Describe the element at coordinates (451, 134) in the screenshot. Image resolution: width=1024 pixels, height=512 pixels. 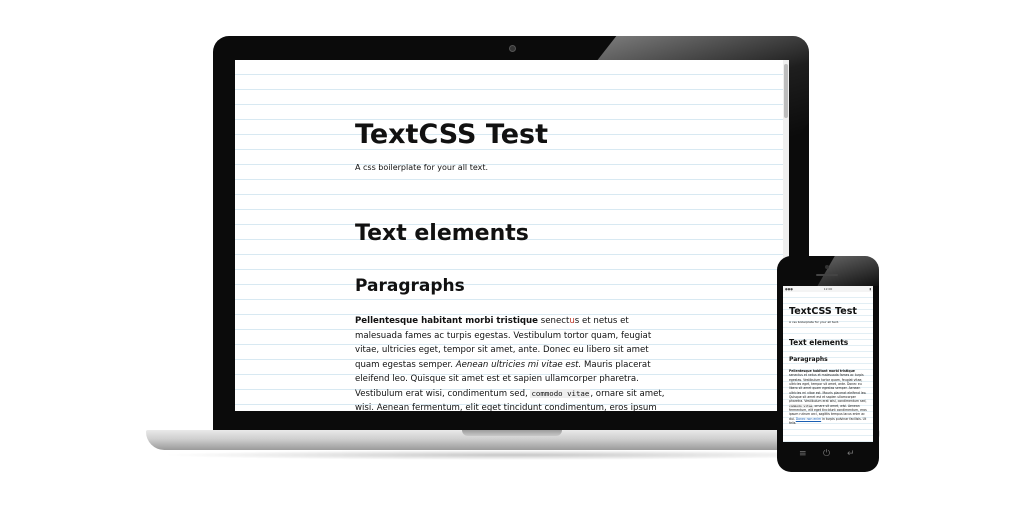
I see `page-title: TextCSS Test` at that location.